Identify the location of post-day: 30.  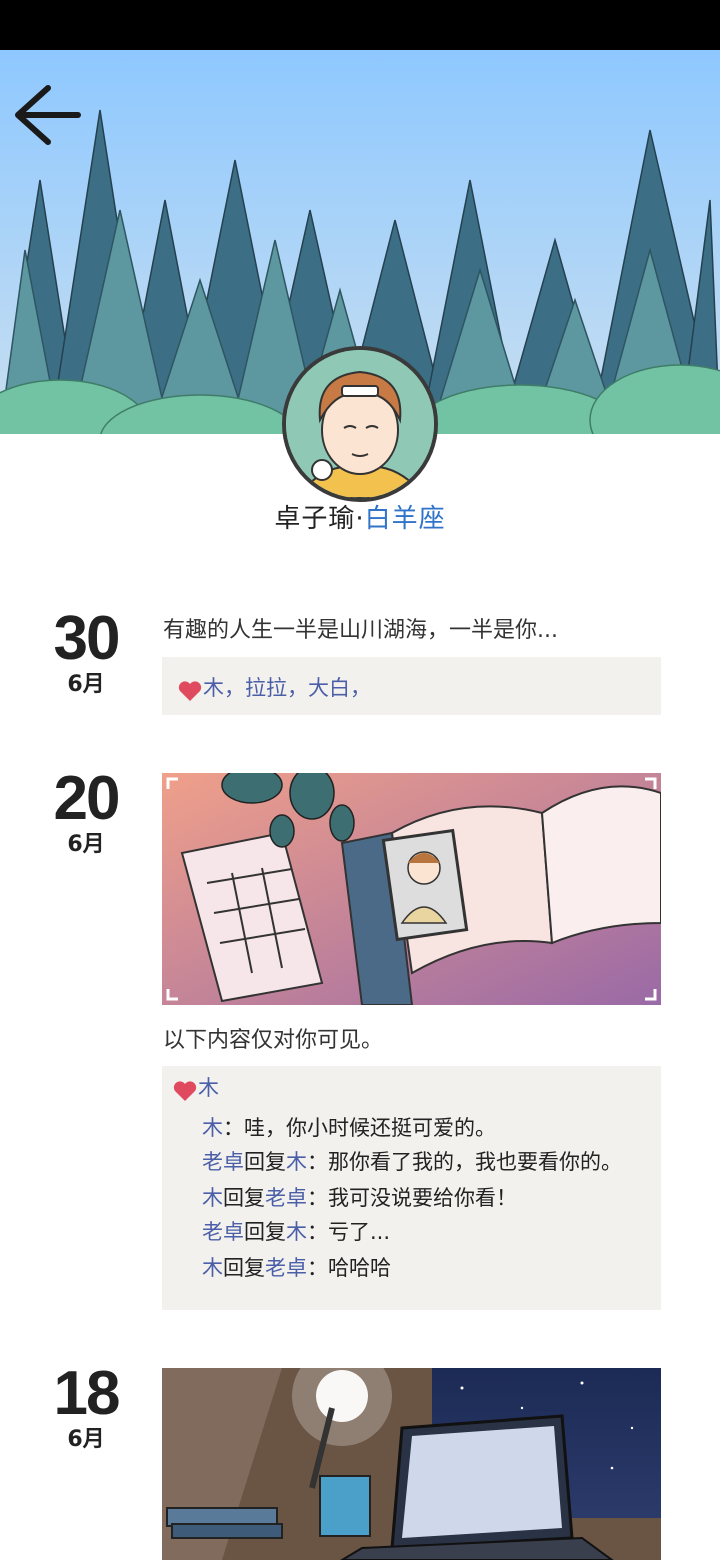
(87, 638).